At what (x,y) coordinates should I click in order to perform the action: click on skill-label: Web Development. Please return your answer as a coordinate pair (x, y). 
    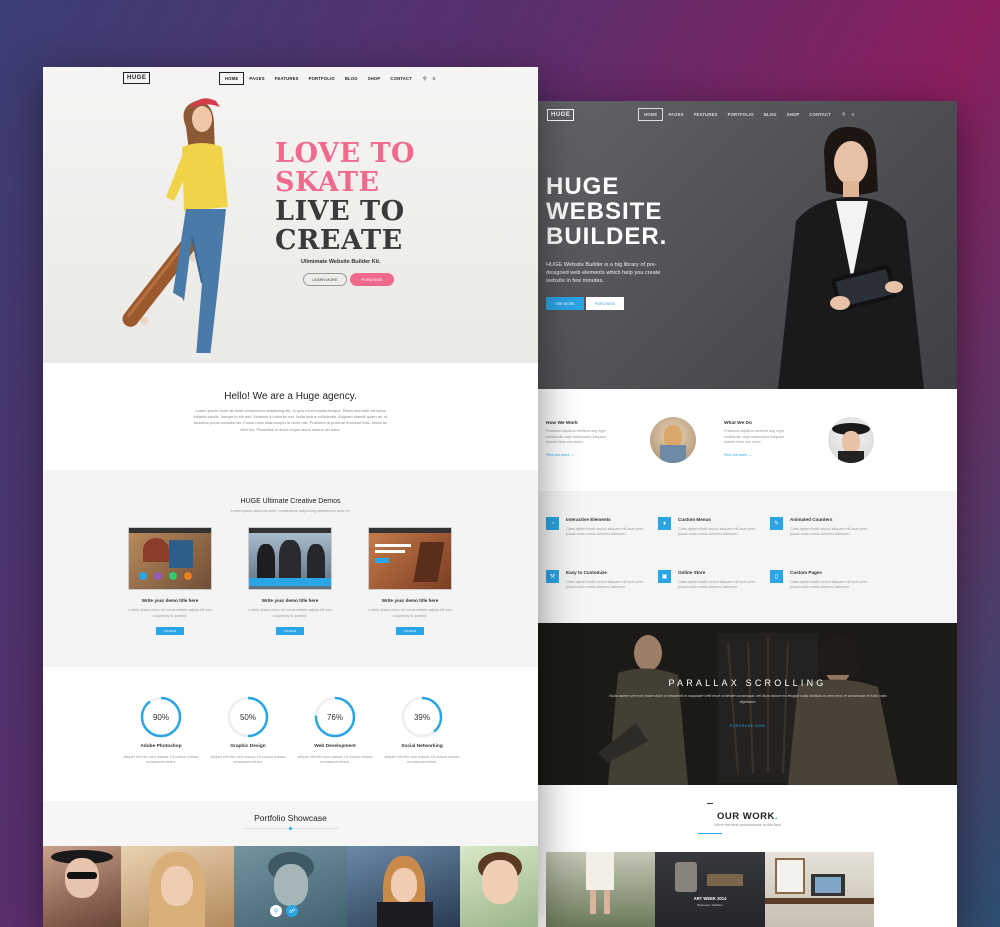
    Looking at the image, I should click on (335, 746).